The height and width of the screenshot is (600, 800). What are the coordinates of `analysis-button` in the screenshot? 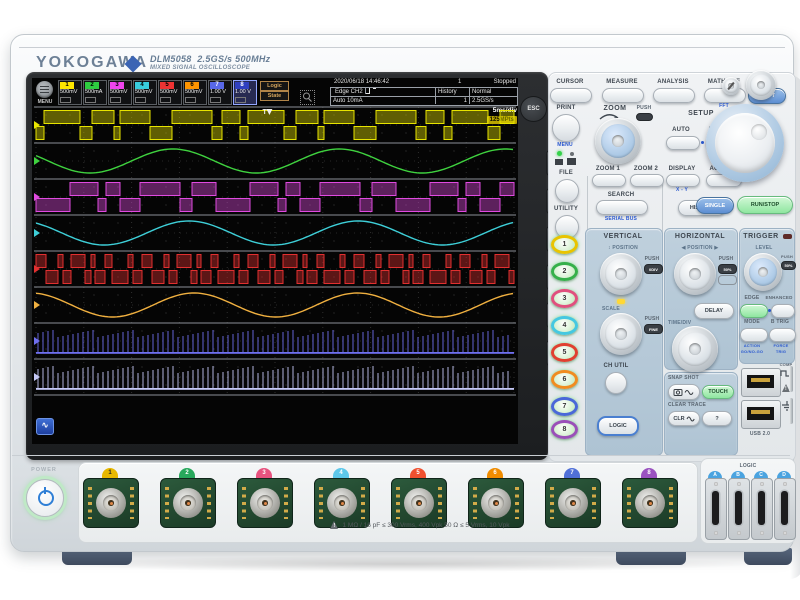 It's located at (674, 95).